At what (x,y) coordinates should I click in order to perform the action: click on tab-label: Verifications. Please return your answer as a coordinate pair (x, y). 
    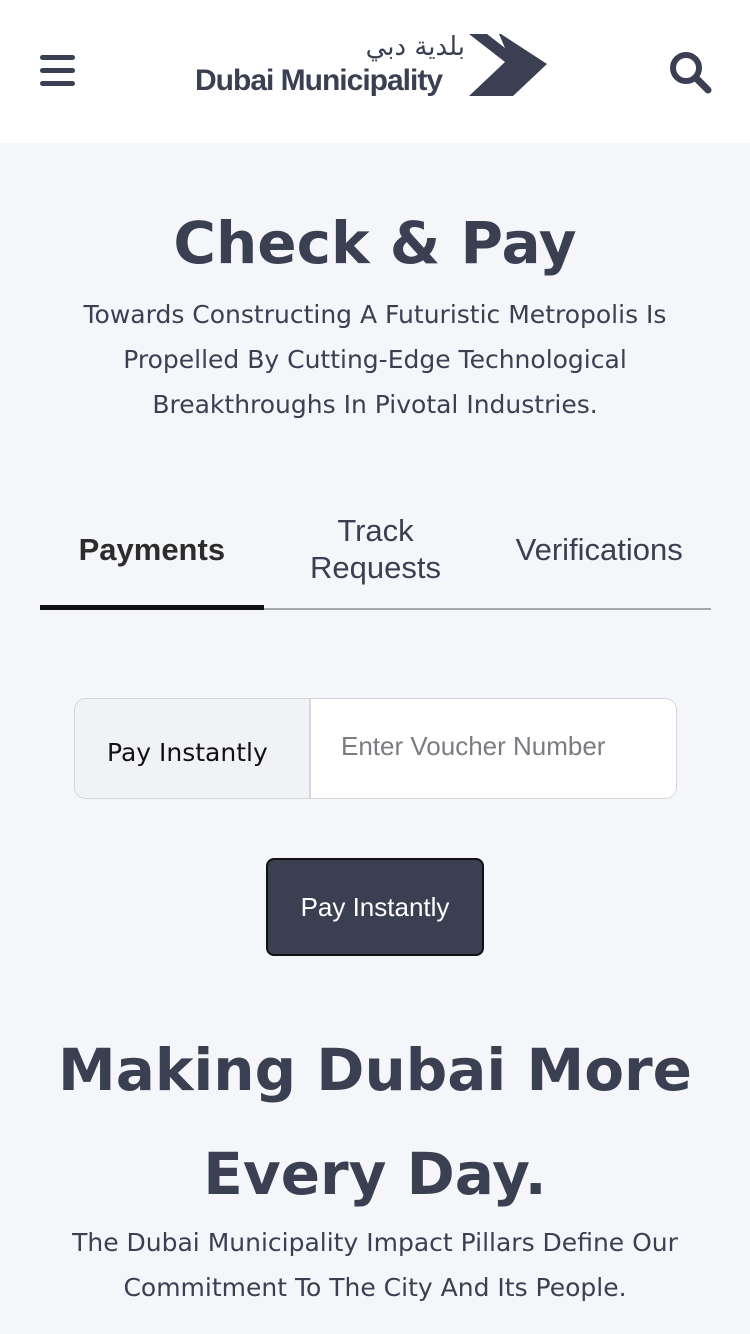
    Looking at the image, I should click on (599, 549).